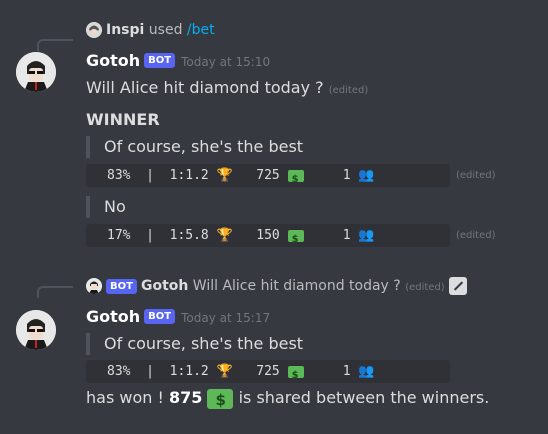 The width and height of the screenshot is (548, 434). What do you see at coordinates (125, 30) in the screenshot?
I see `context-username: Inspi` at bounding box center [125, 30].